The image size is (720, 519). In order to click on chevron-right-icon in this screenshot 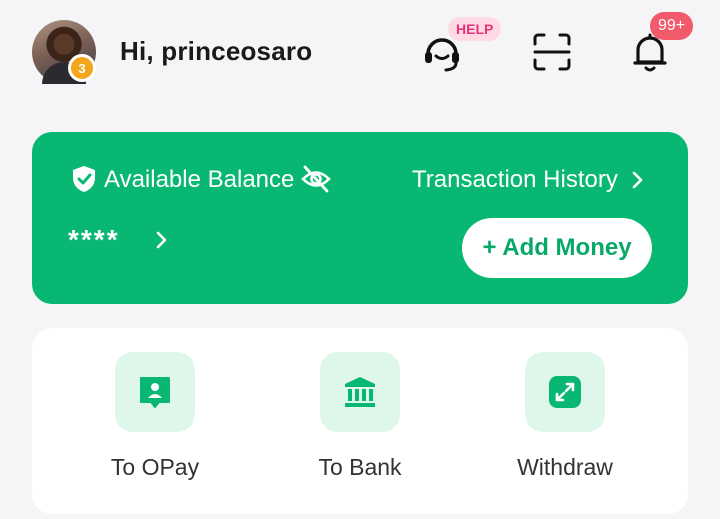, I will do `click(637, 180)`.